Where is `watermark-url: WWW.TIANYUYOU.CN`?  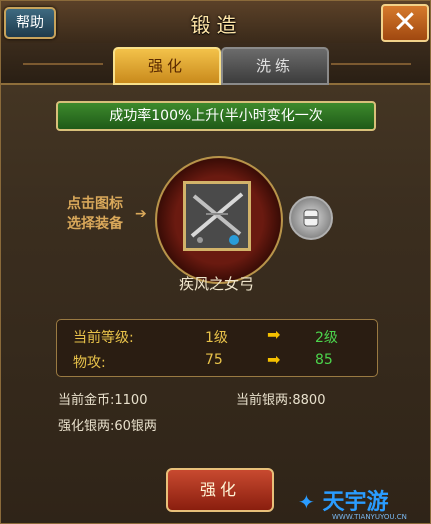
watermark-url: WWW.TIANYUYOU.CN is located at coordinates (369, 517).